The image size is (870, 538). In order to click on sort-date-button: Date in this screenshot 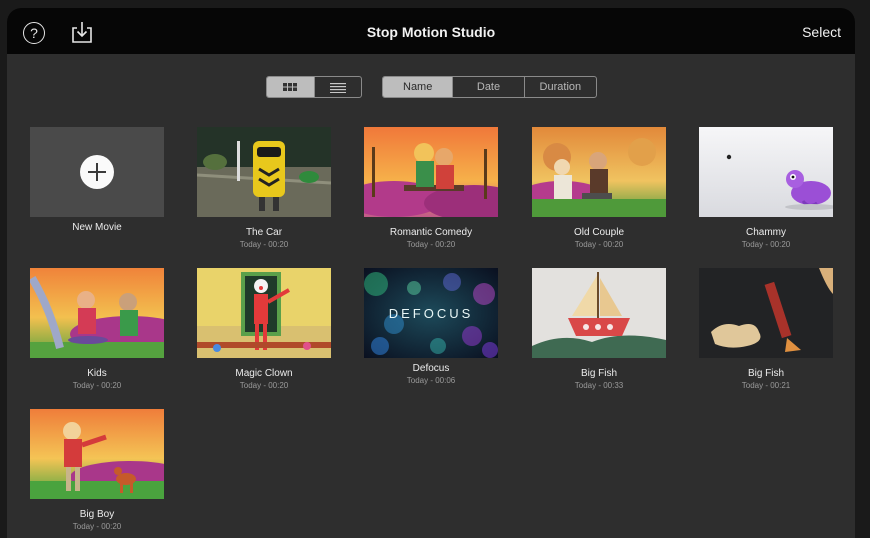, I will do `click(487, 87)`.